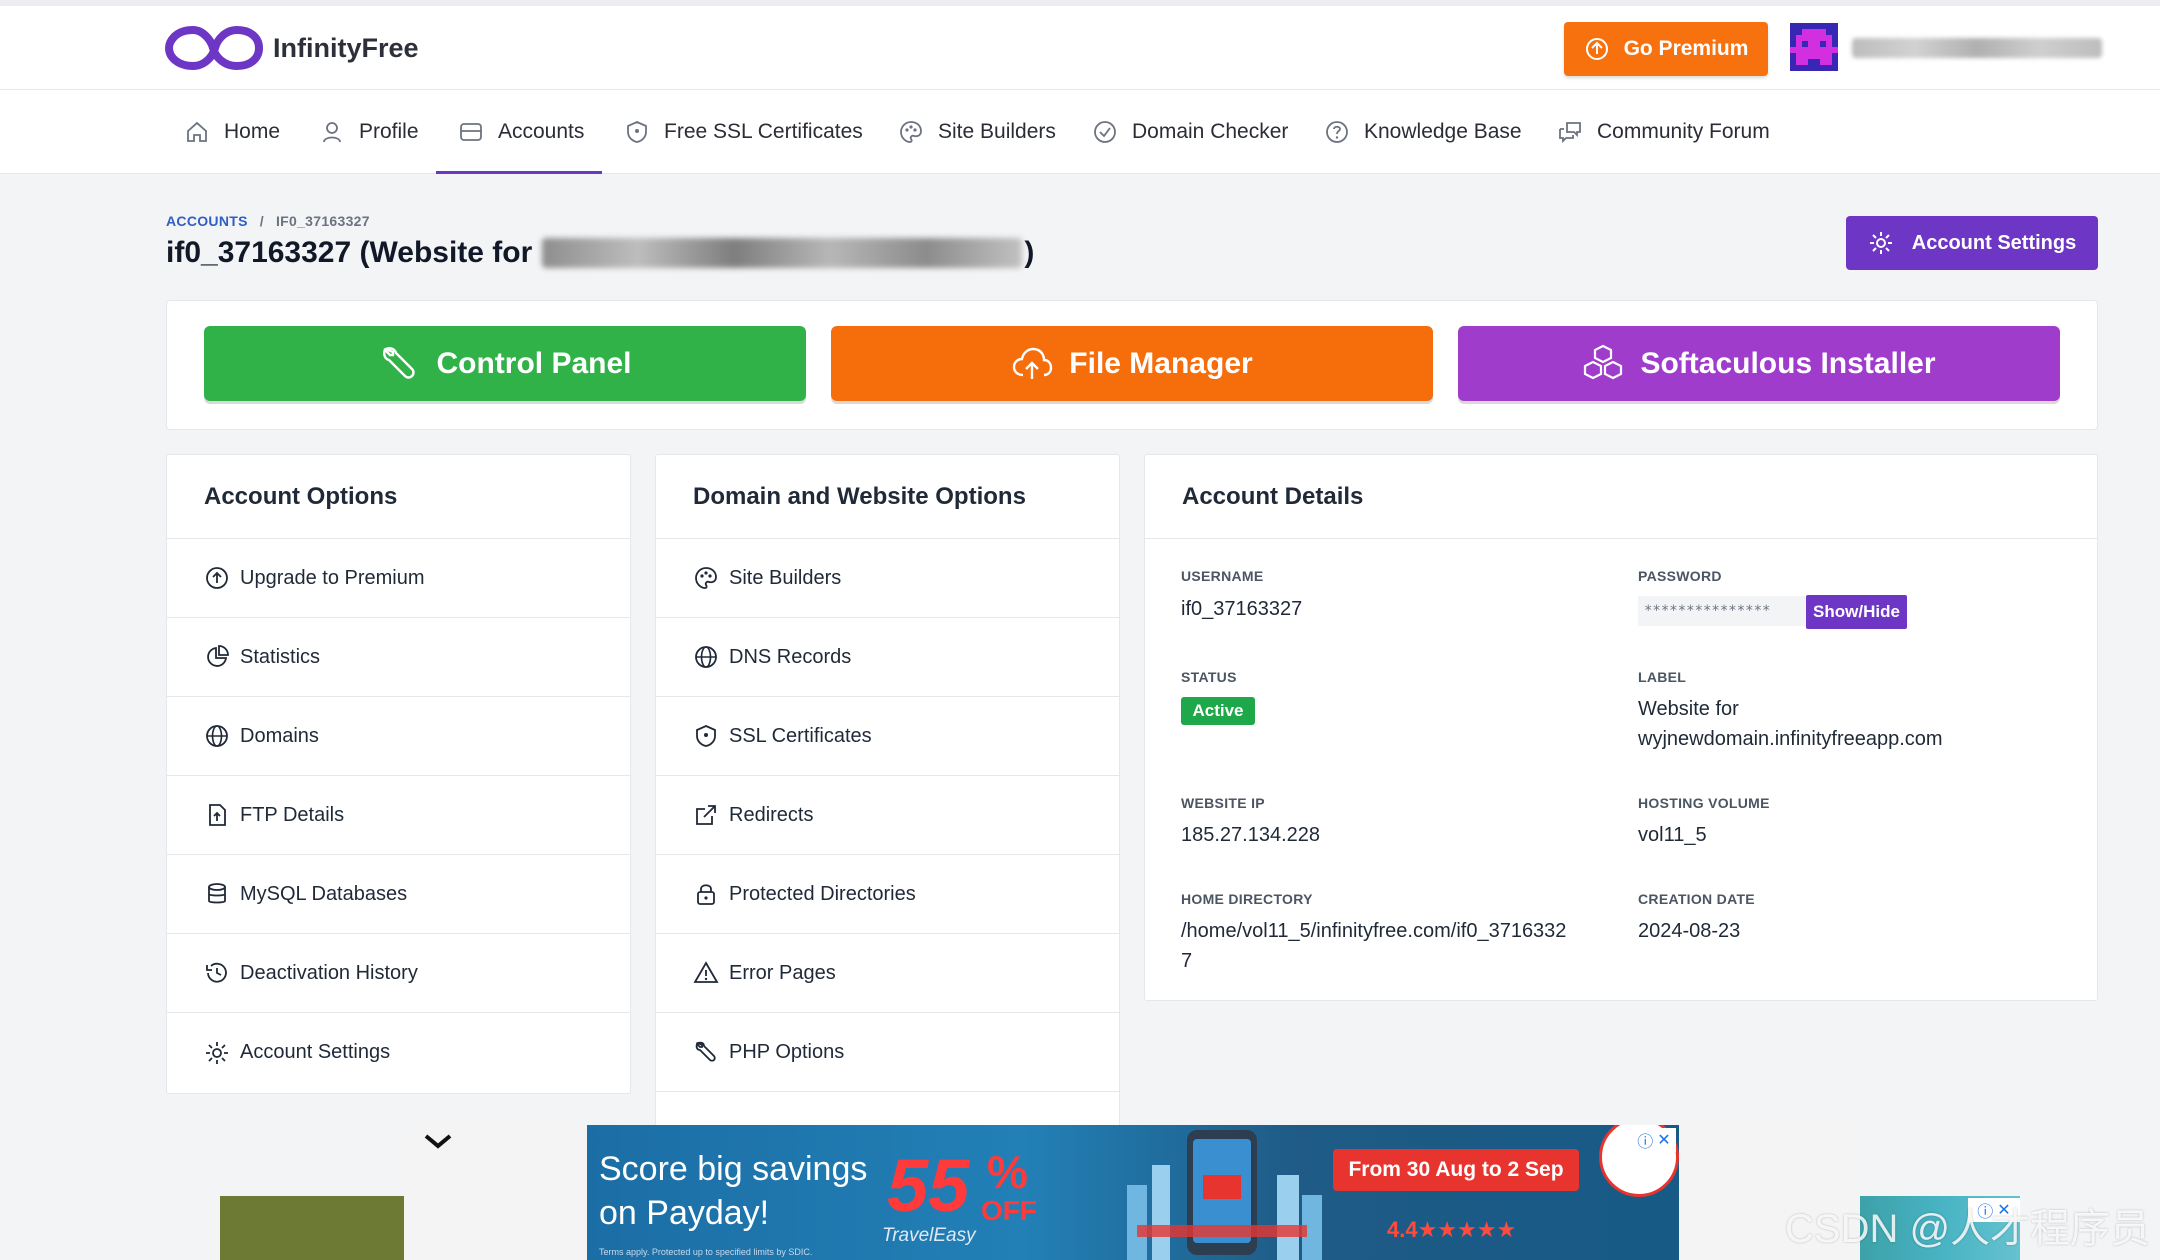 This screenshot has width=2160, height=1260. Describe the element at coordinates (1247, 899) in the screenshot. I see `home-directory-label: HOME DIRECTORY` at that location.